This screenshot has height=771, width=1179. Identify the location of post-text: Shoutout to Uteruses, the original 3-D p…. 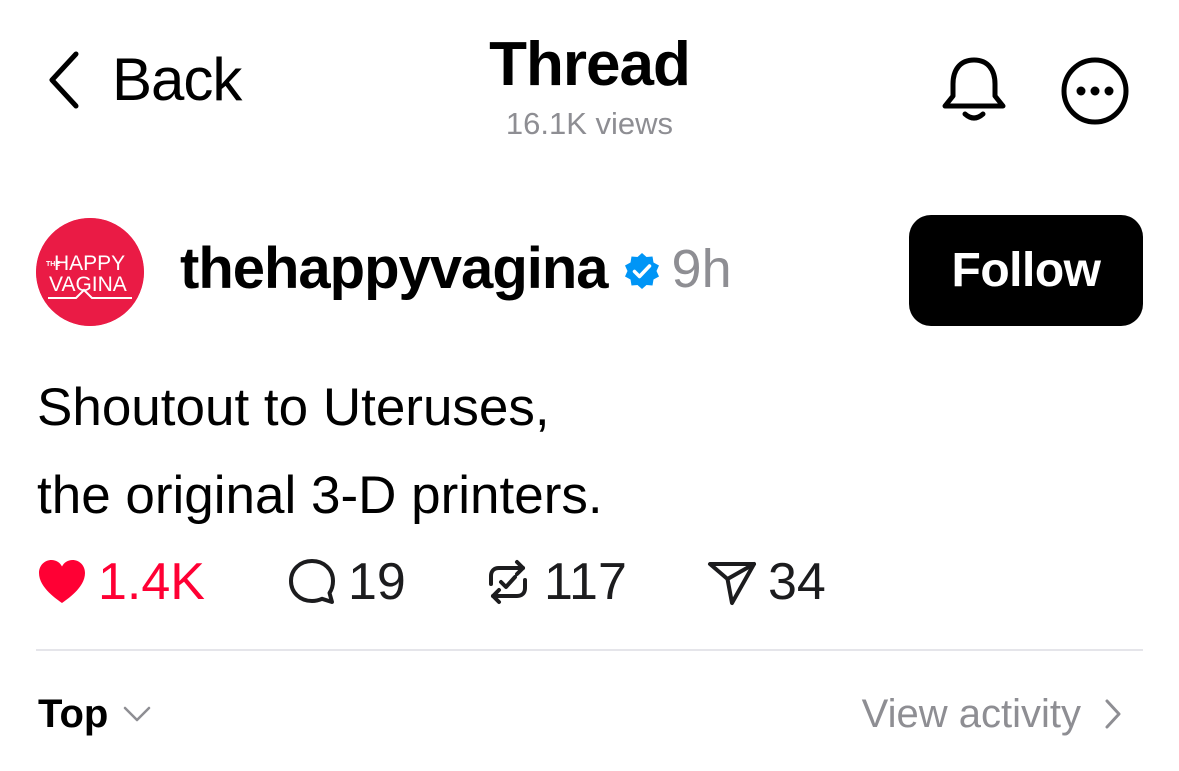
(320, 452).